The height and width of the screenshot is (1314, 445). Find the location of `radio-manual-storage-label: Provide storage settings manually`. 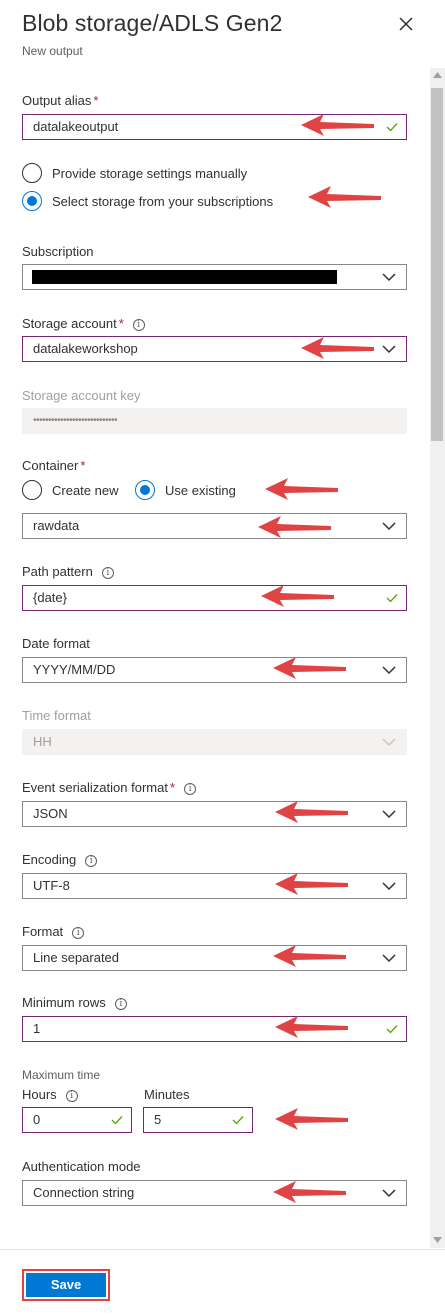

radio-manual-storage-label: Provide storage settings manually is located at coordinates (150, 173).